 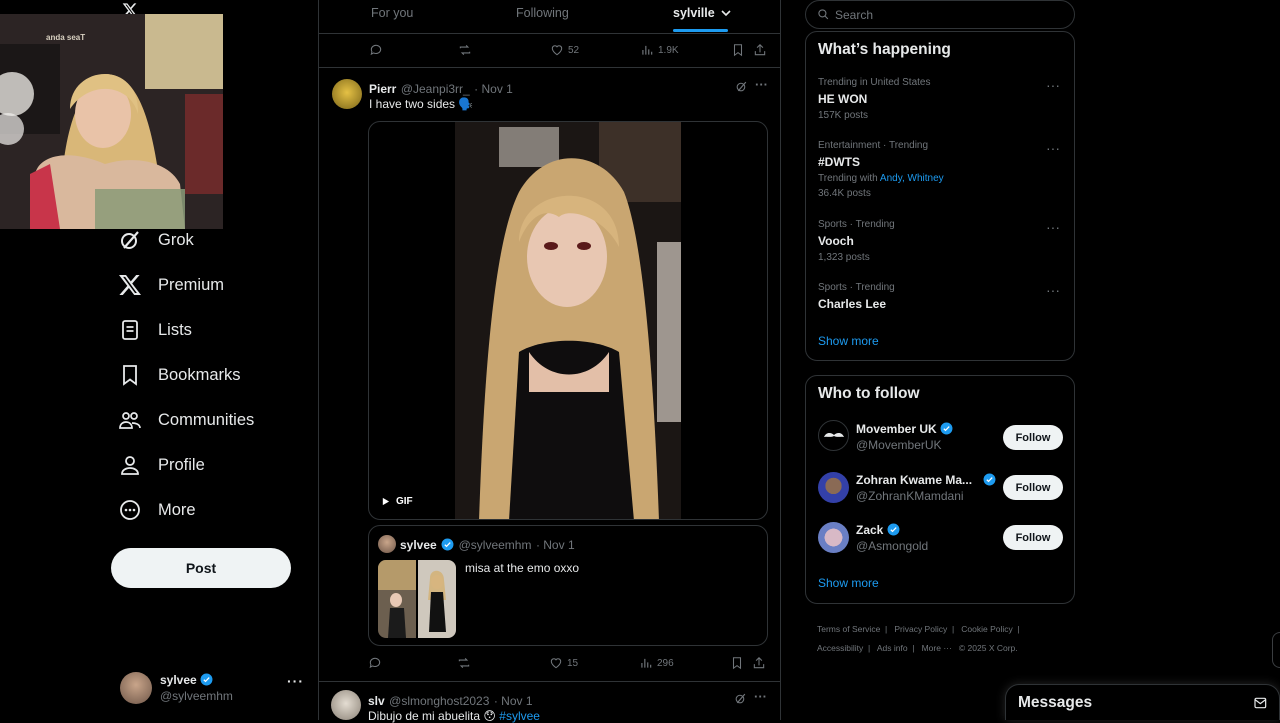 I want to click on whats-happening-title: What’s happening, so click(x=884, y=49).